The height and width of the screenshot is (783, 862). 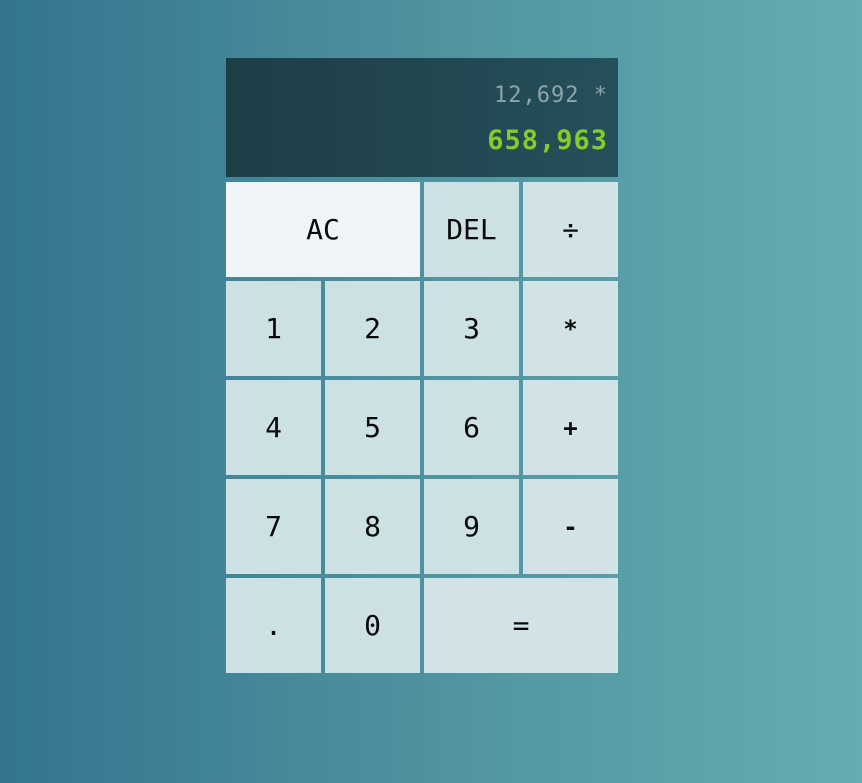 I want to click on digit-4-button: 4, so click(x=273, y=427).